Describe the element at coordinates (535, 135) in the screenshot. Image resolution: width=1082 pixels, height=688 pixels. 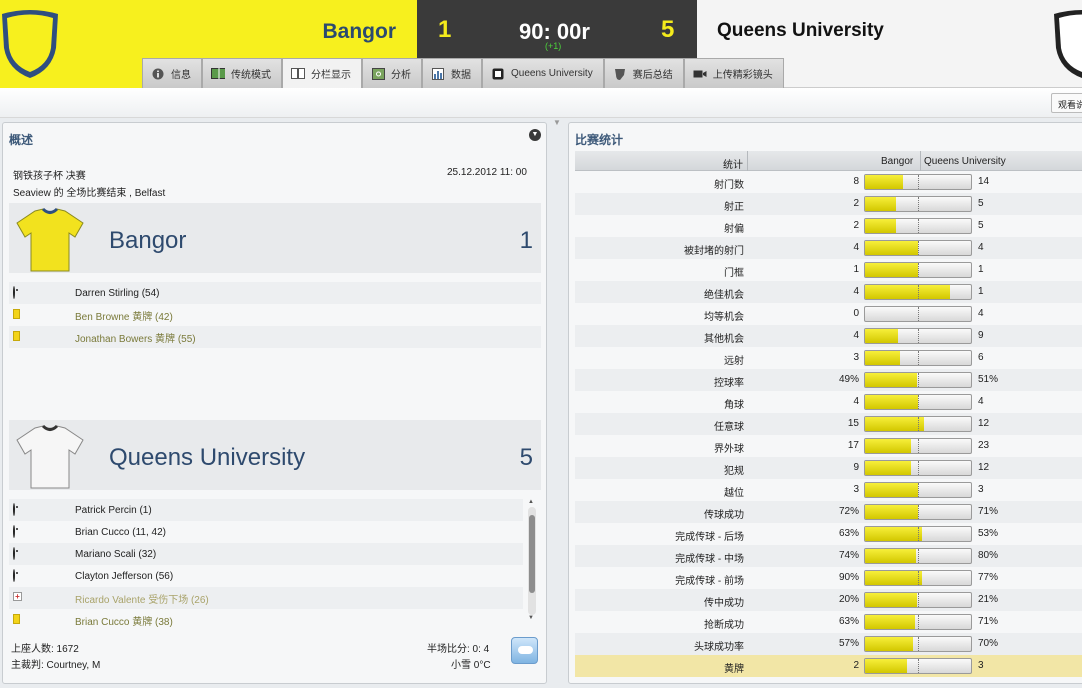
I see `collapse-icon: ▼` at that location.